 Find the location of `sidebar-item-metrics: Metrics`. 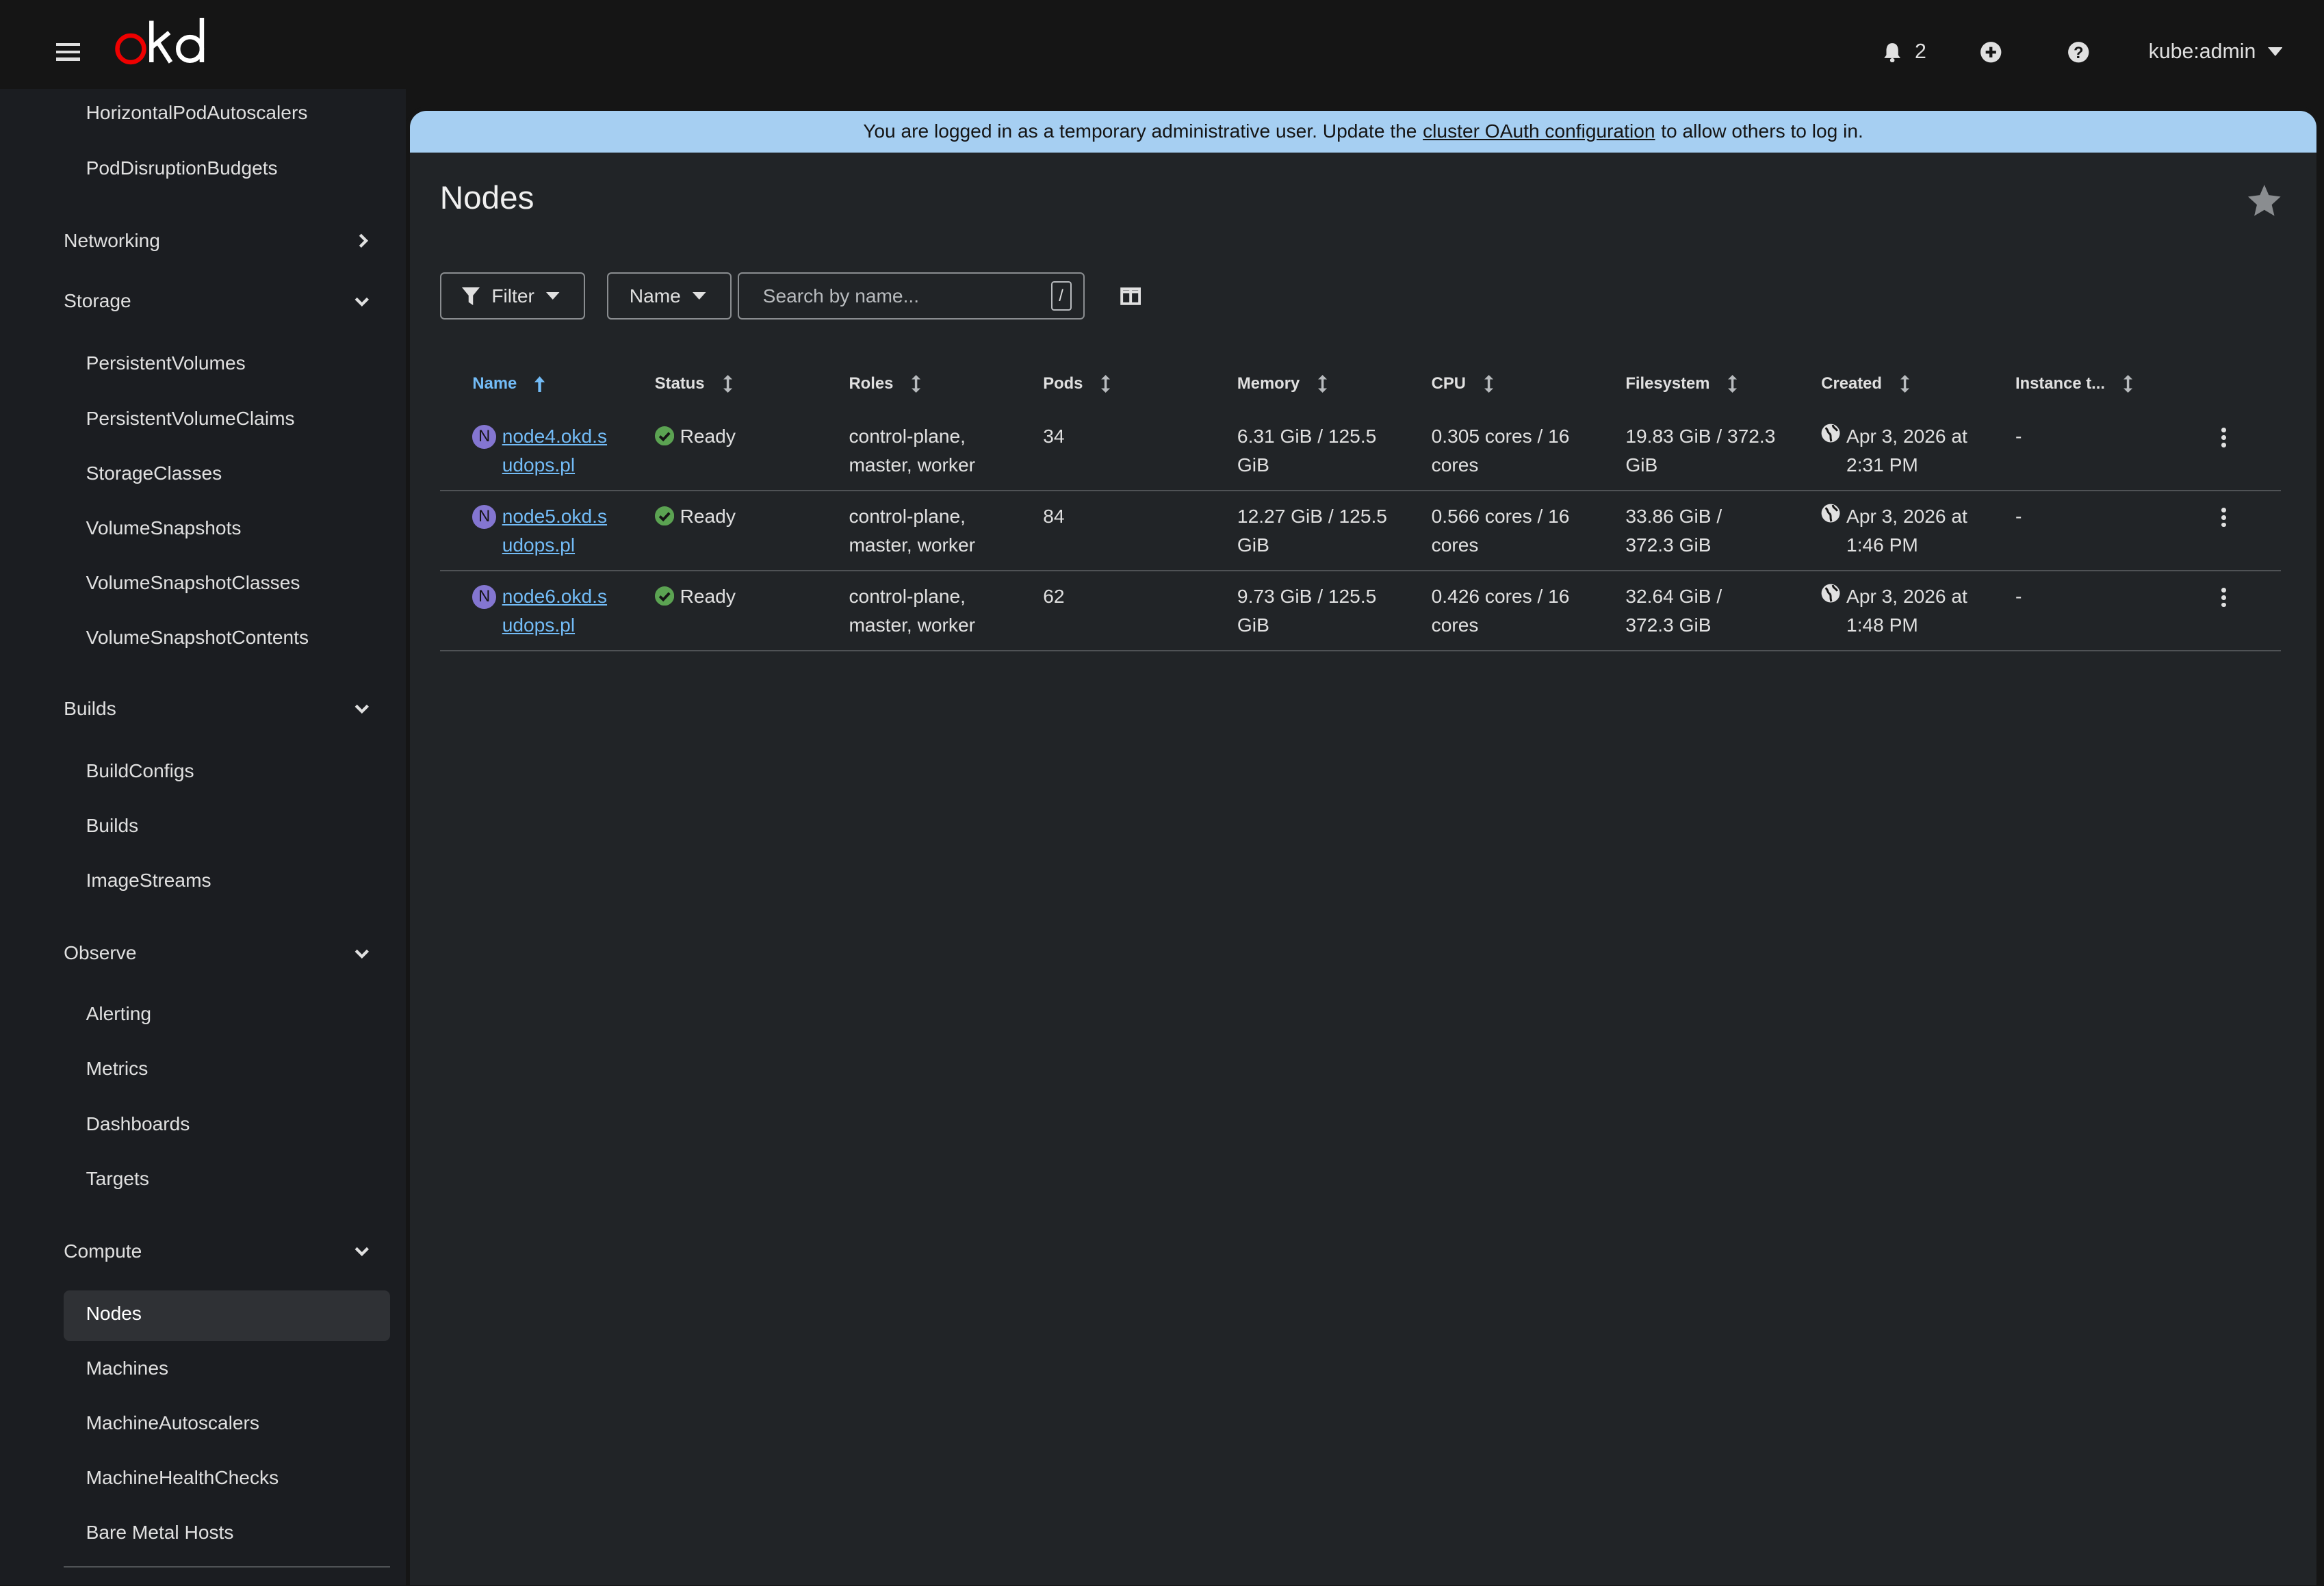

sidebar-item-metrics: Metrics is located at coordinates (117, 1069).